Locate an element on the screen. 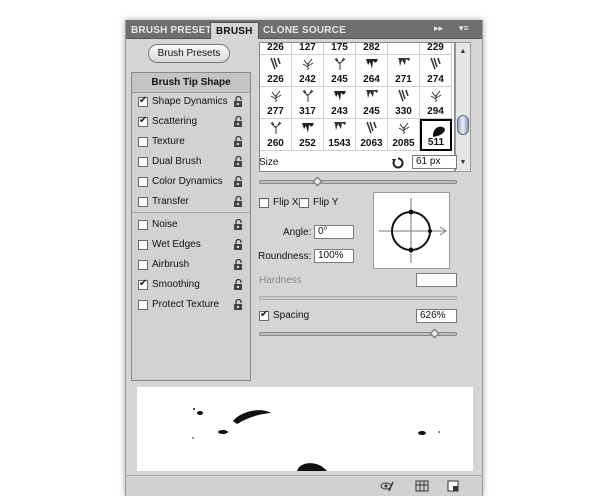  toggle-live-tip-preview-icon is located at coordinates (387, 486).